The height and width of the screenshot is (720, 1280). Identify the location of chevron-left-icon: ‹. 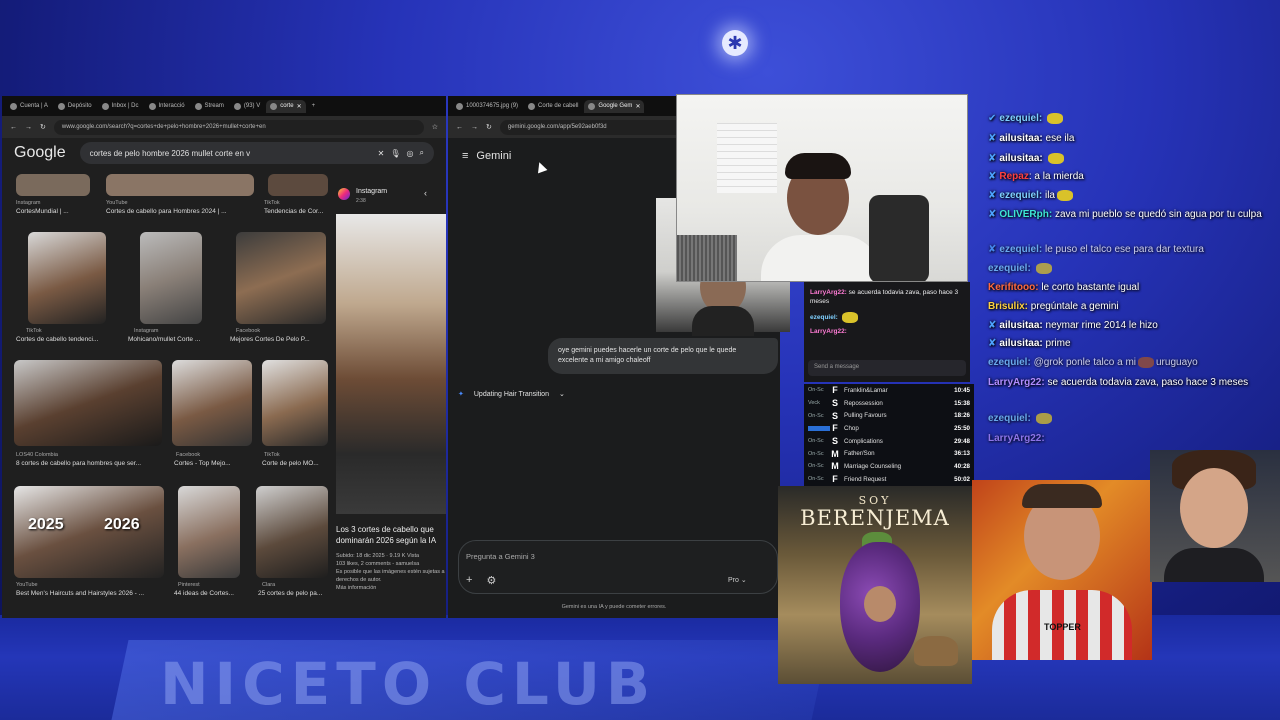
(425, 193).